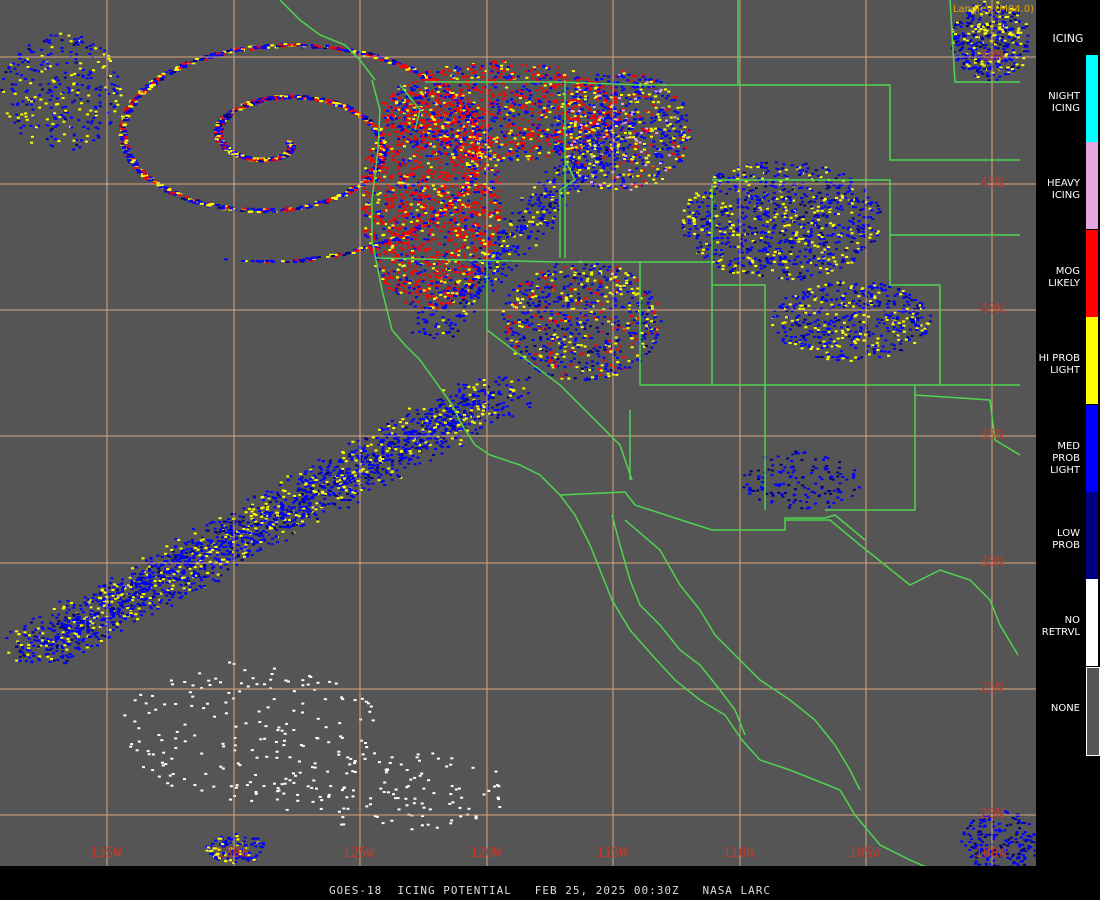  Describe the element at coordinates (865, 853) in the screenshot. I see `longitude-label: 105W` at that location.